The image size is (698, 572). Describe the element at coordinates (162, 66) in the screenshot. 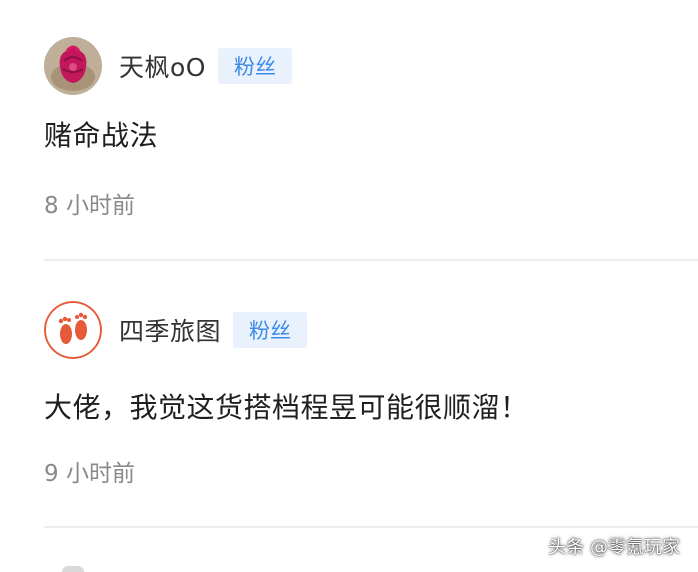

I see `username: 天枫oO` at that location.